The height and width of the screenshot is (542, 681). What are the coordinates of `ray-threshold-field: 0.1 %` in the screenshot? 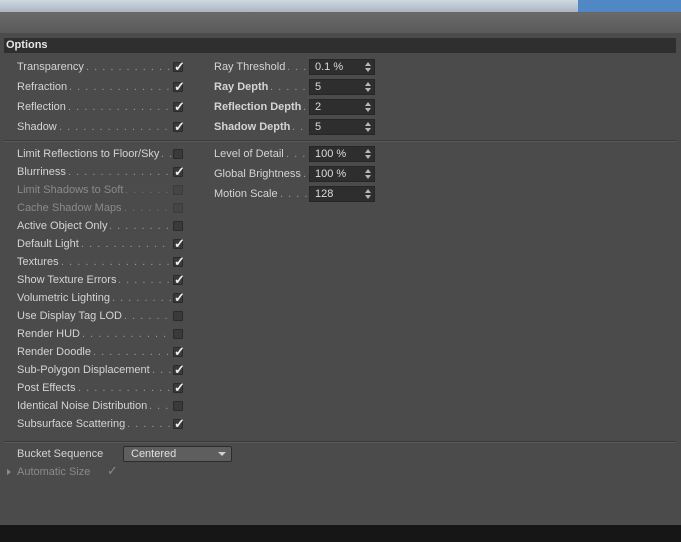 It's located at (342, 67).